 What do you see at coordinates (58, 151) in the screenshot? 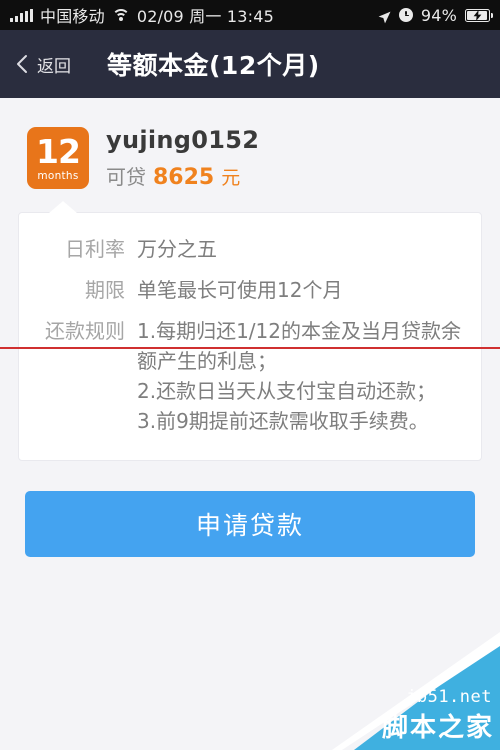
I see `badge-number: 12` at bounding box center [58, 151].